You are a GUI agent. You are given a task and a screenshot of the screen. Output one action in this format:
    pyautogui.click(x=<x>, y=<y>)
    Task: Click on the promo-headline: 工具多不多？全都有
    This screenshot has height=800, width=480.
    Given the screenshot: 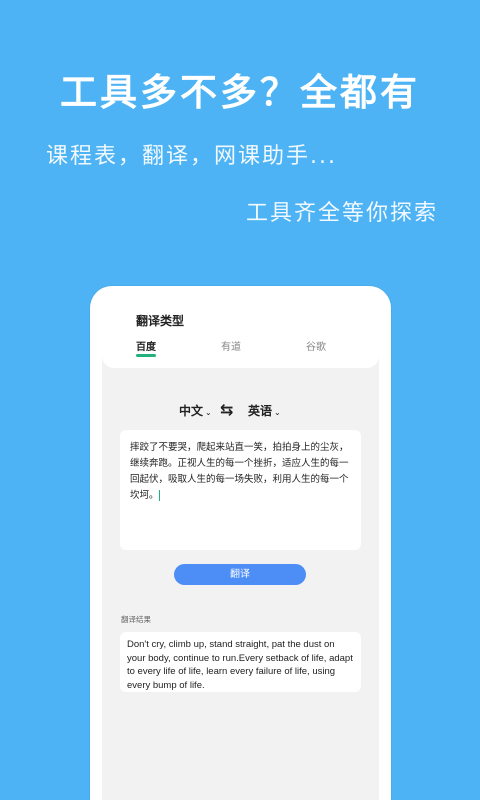 What is the action you would take?
    pyautogui.click(x=240, y=92)
    